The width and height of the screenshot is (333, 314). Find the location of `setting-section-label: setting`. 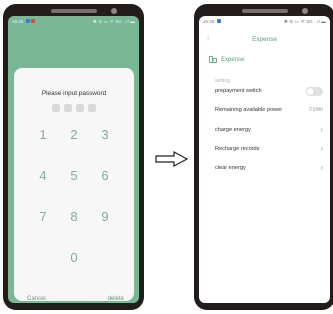

setting-section-label: setting is located at coordinates (222, 81).